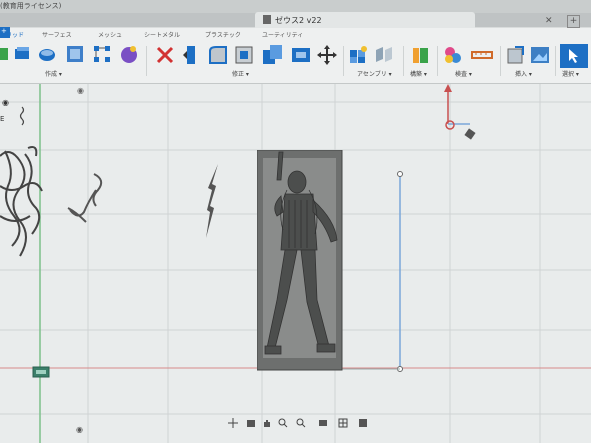  What do you see at coordinates (365, 20) in the screenshot?
I see `document-tab: ゼウス2 v22` at bounding box center [365, 20].